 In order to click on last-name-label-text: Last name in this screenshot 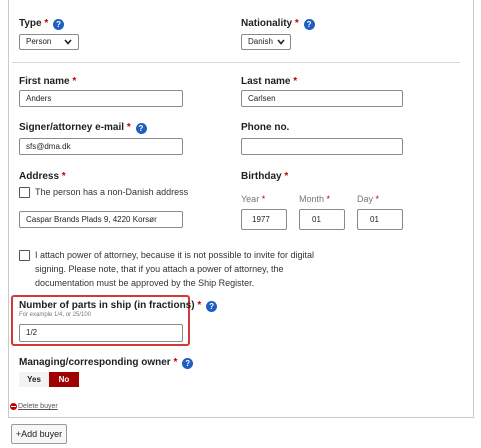, I will do `click(266, 81)`.